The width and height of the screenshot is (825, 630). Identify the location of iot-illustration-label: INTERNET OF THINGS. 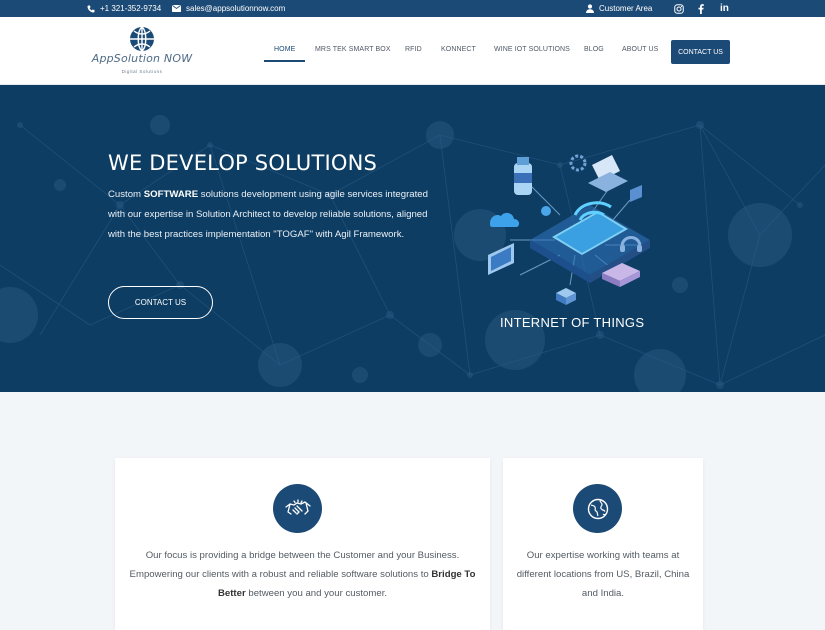
(572, 322).